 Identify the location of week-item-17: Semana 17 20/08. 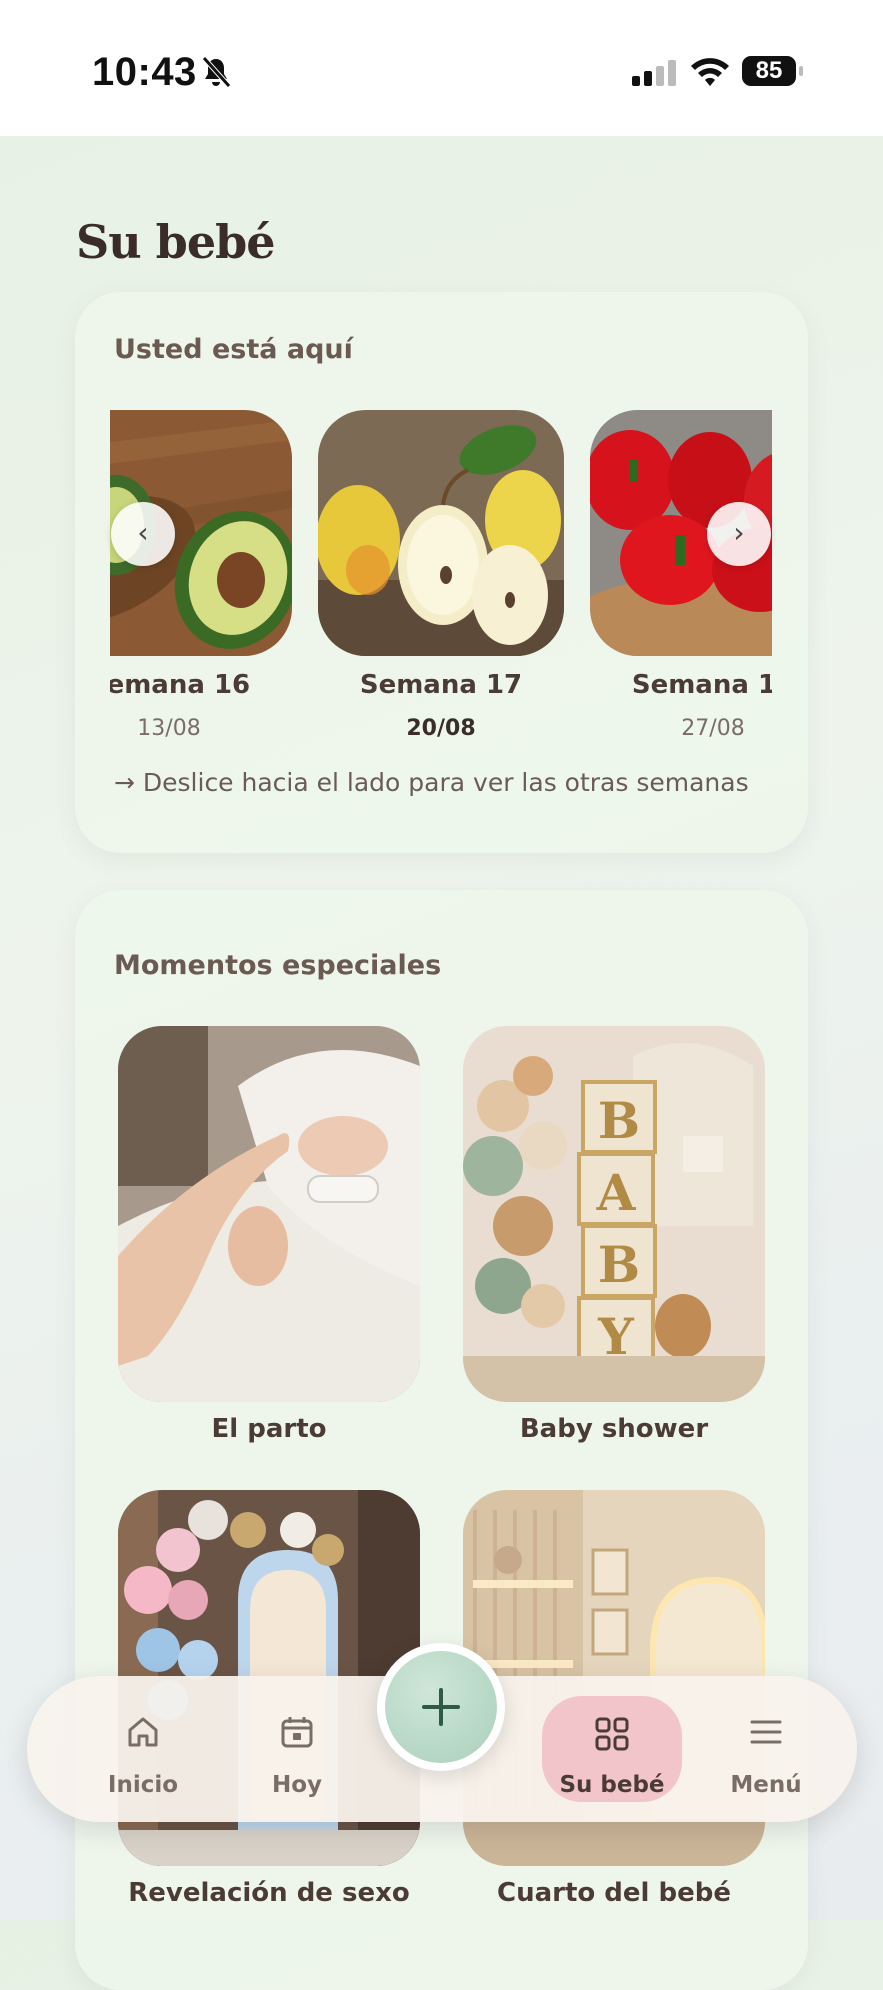
(441, 575).